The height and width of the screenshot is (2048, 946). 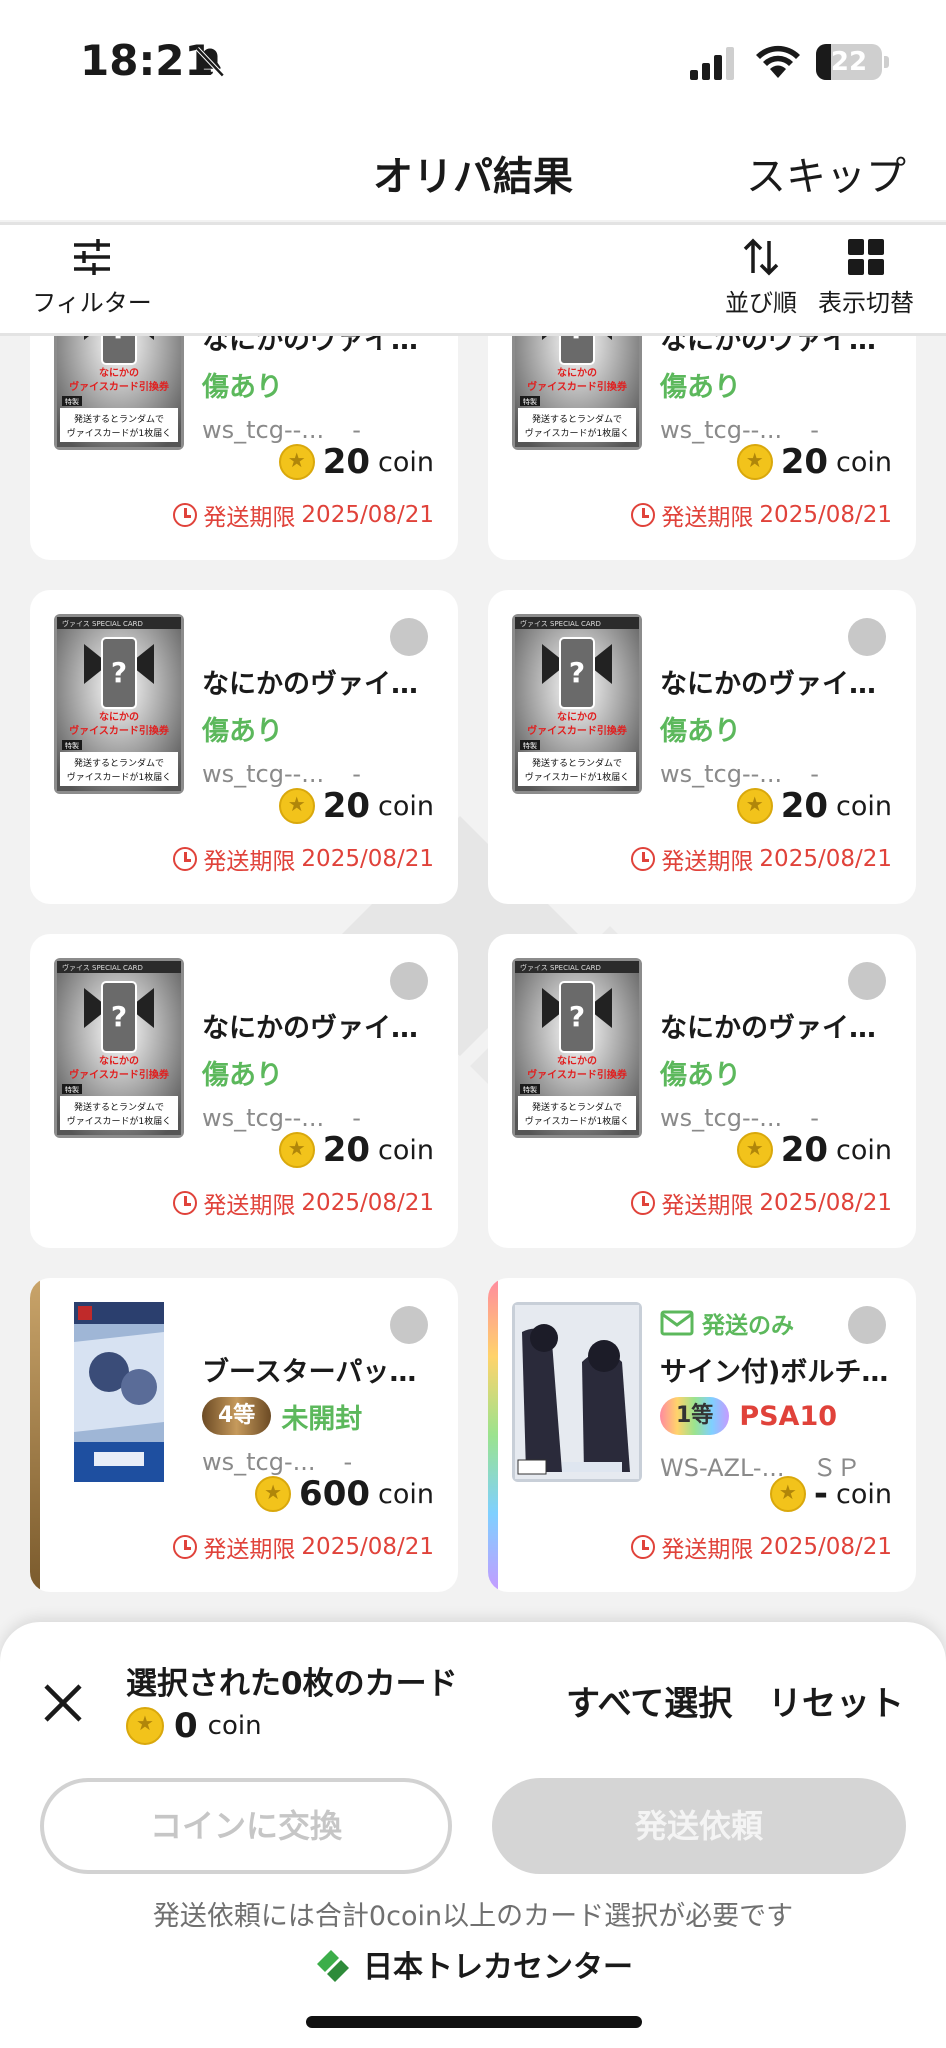 I want to click on filter-label: フィルター, so click(x=92, y=303).